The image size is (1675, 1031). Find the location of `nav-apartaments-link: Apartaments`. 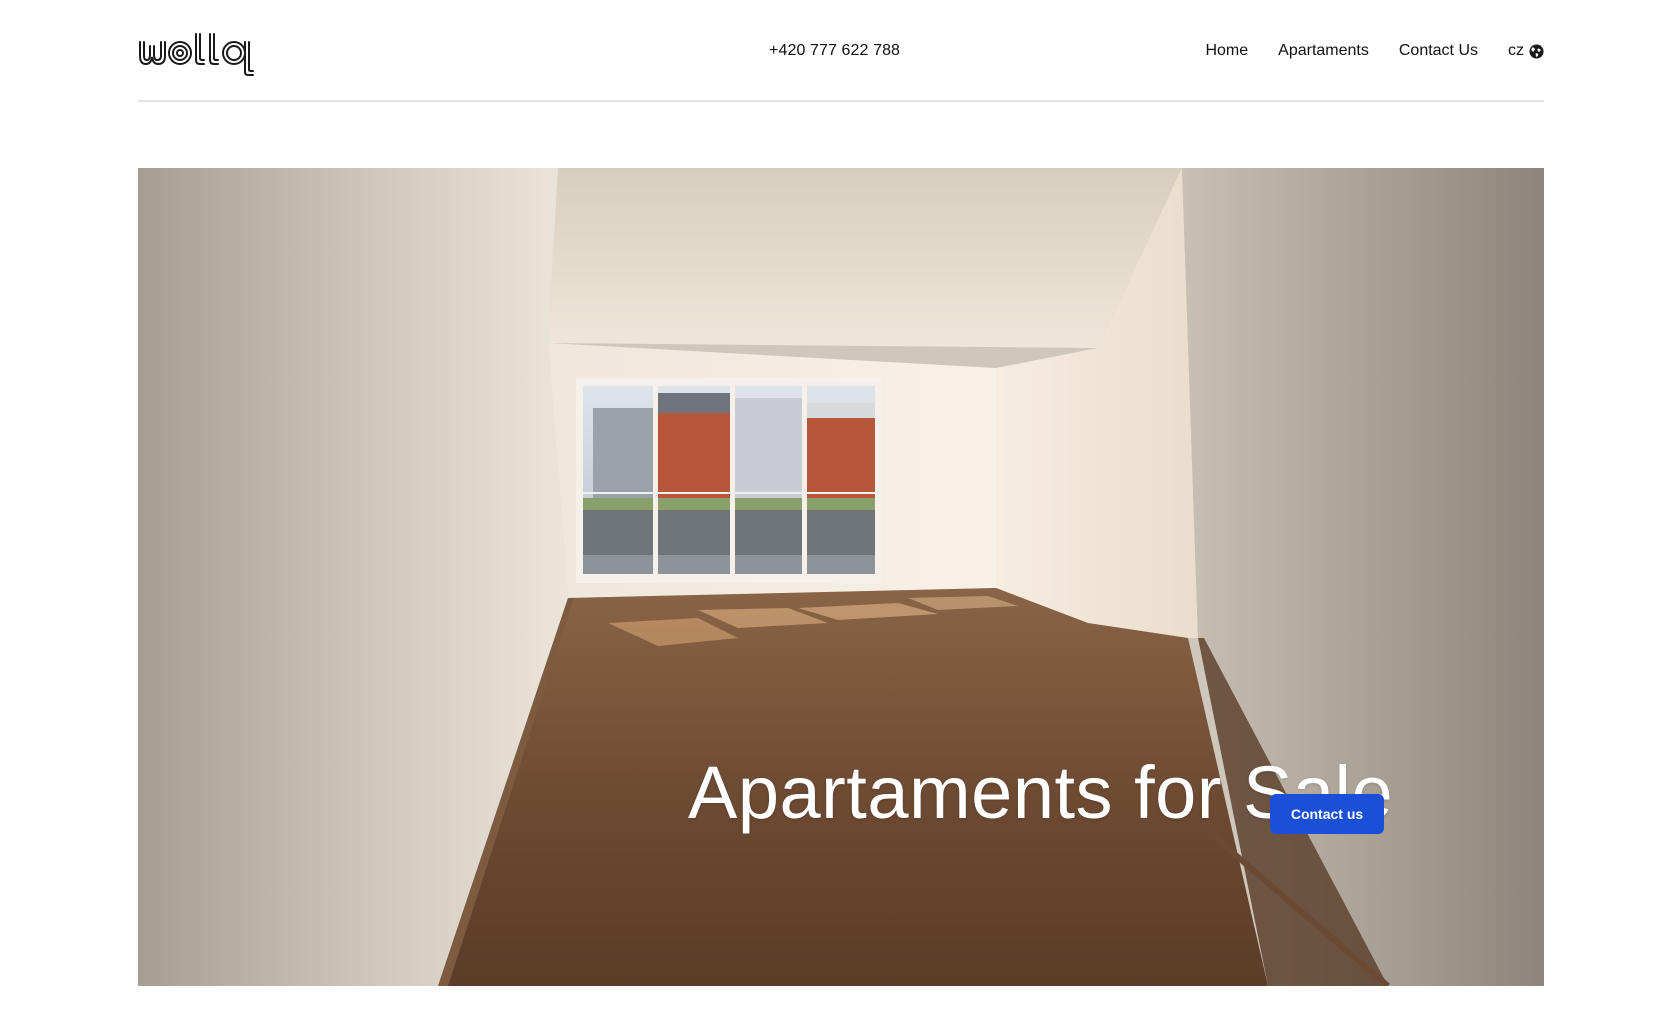

nav-apartaments-link: Apartaments is located at coordinates (1323, 51).